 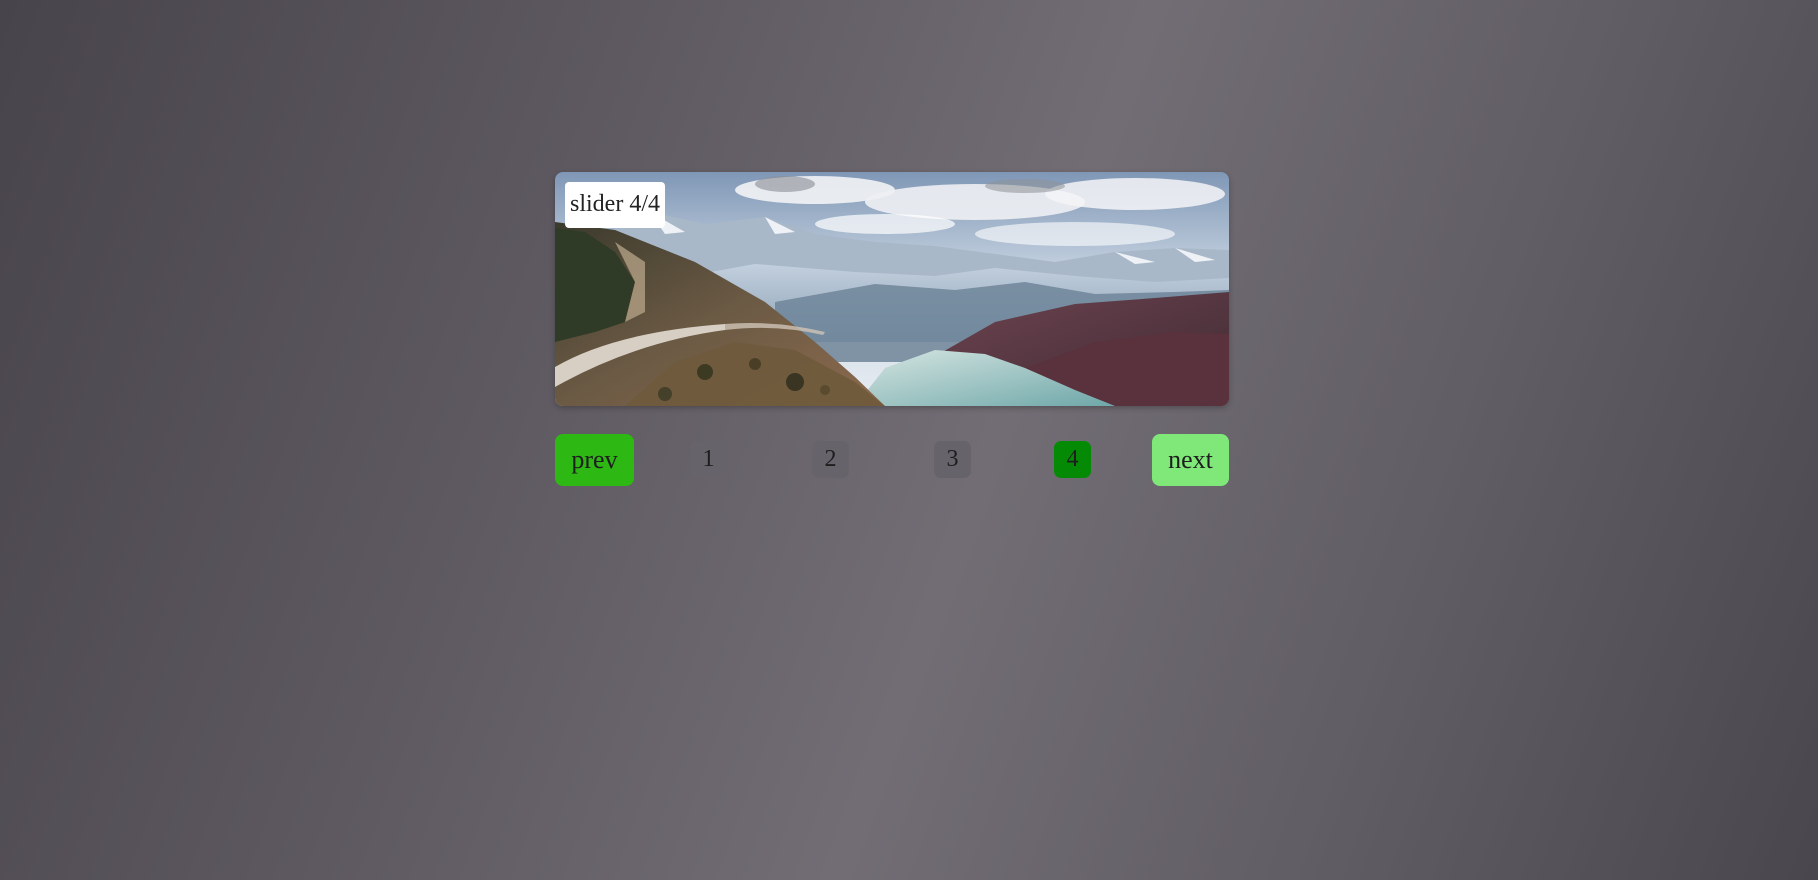 I want to click on slider-controls: prev 1 2 3 4 next, so click(x=892, y=460).